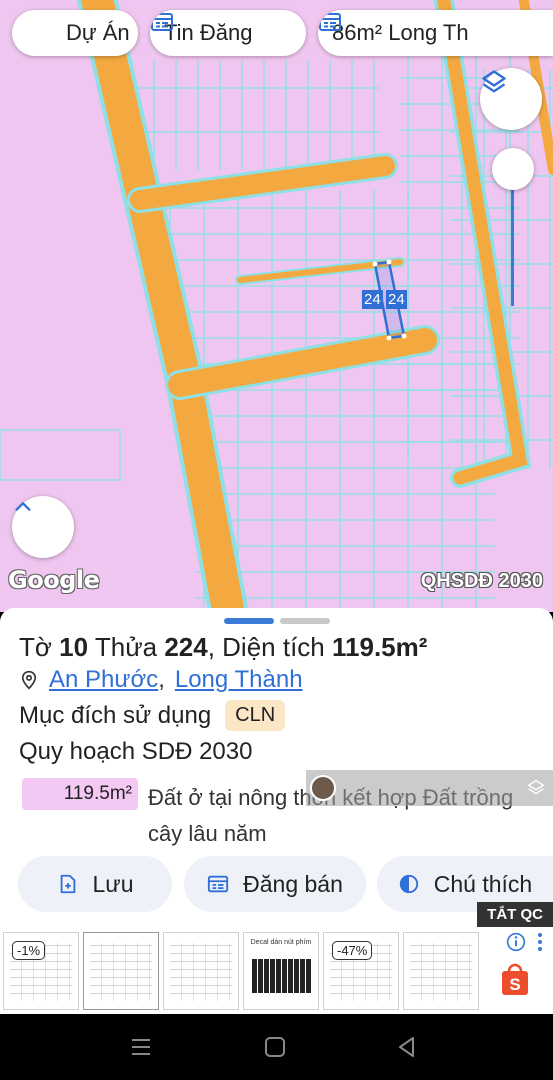 This screenshot has height=1080, width=553. I want to click on purpose-row: Mục đích sử dụng CLN, so click(152, 715).